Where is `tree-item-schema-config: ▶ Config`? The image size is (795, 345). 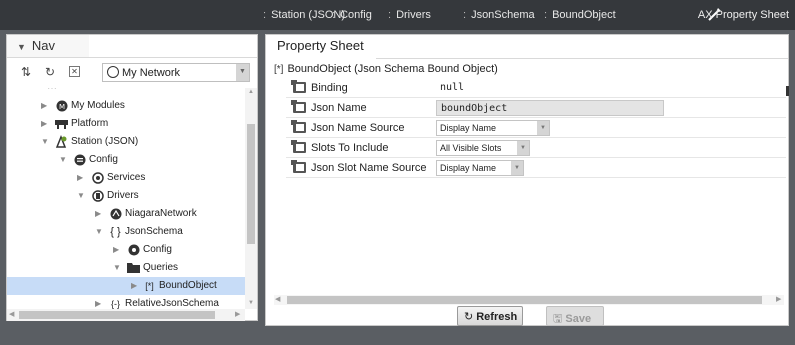
tree-item-schema-config: ▶ Config is located at coordinates (126, 250).